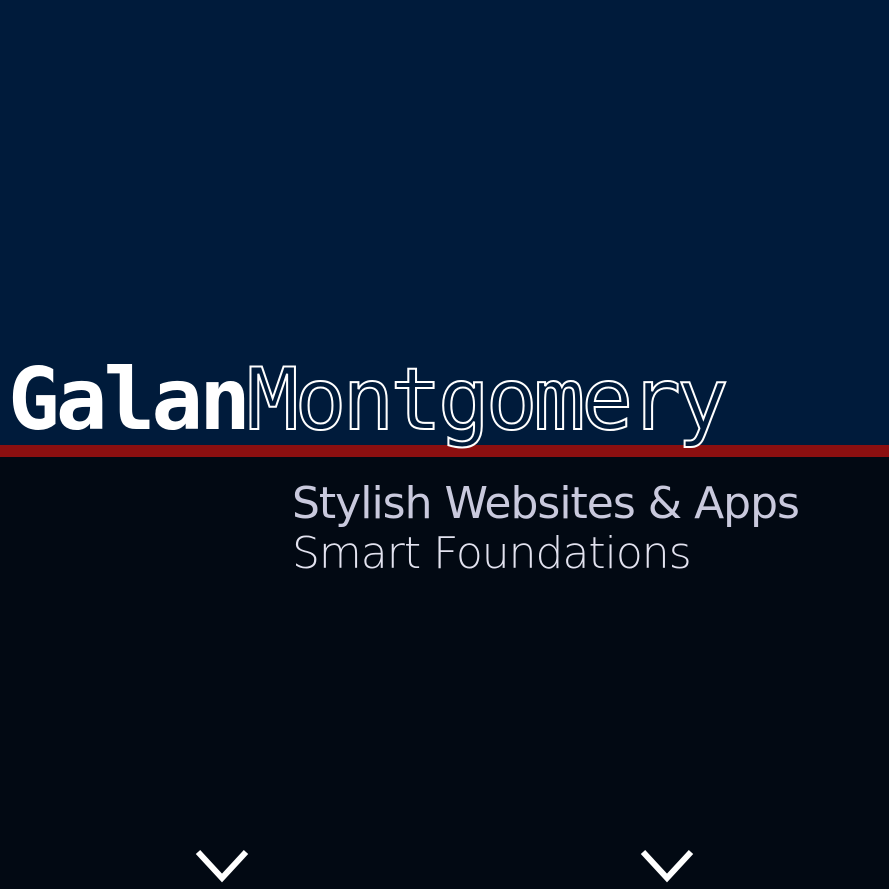 This screenshot has width=889, height=889. I want to click on scroll-down-button-left, so click(222, 865).